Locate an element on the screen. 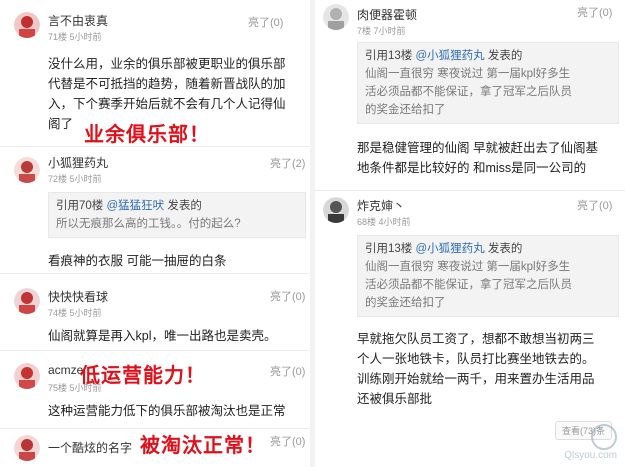  username: 一个酷炫的名字 is located at coordinates (90, 447).